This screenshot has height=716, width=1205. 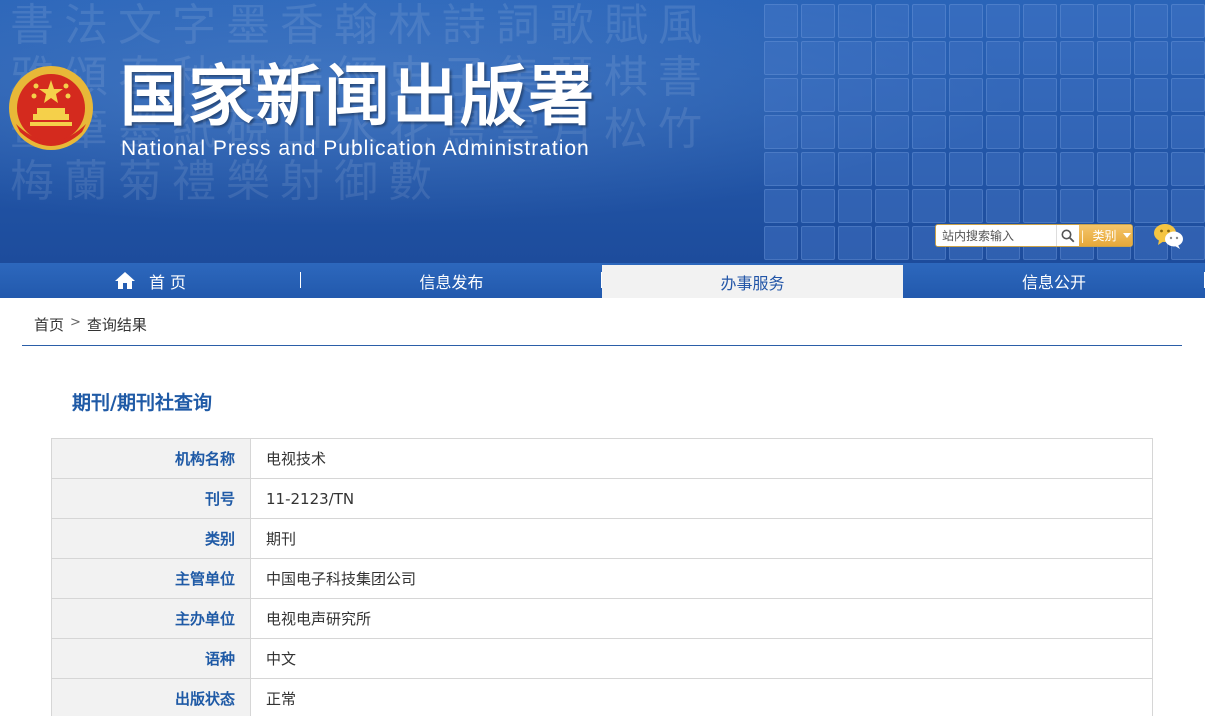 What do you see at coordinates (996, 235) in the screenshot?
I see `search-input` at bounding box center [996, 235].